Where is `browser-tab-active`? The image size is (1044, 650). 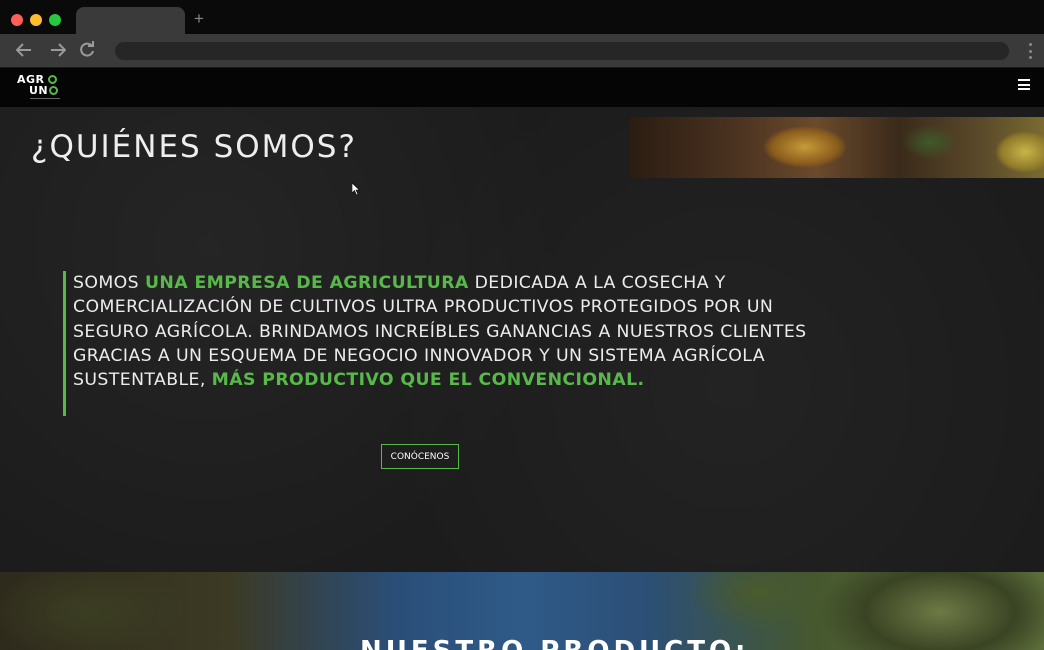 browser-tab-active is located at coordinates (130, 20).